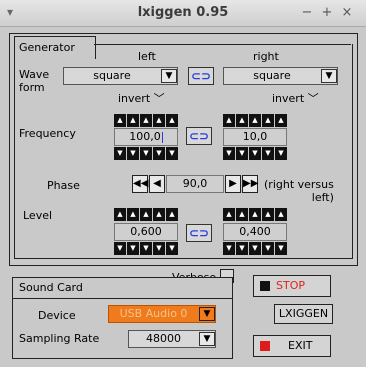  Describe the element at coordinates (229, 248) in the screenshot. I see `level-right-down-1: ▼` at that location.